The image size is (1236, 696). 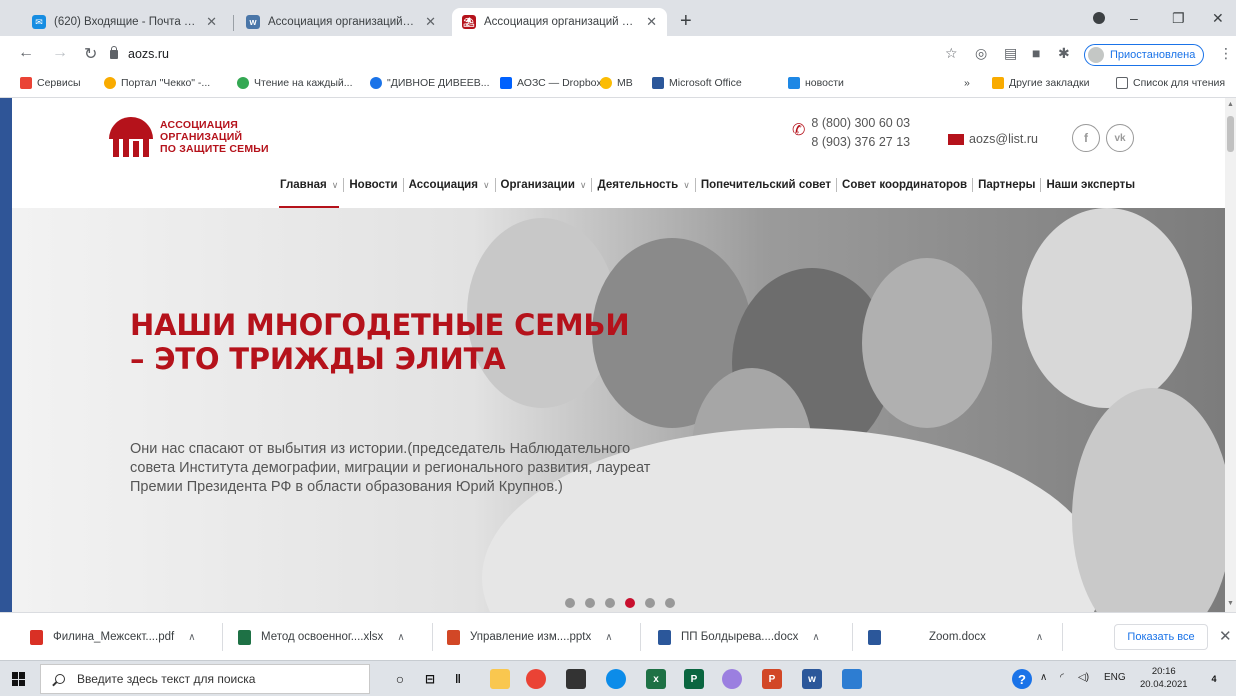 What do you see at coordinates (1099, 18) in the screenshot?
I see `tab-search-icon` at bounding box center [1099, 18].